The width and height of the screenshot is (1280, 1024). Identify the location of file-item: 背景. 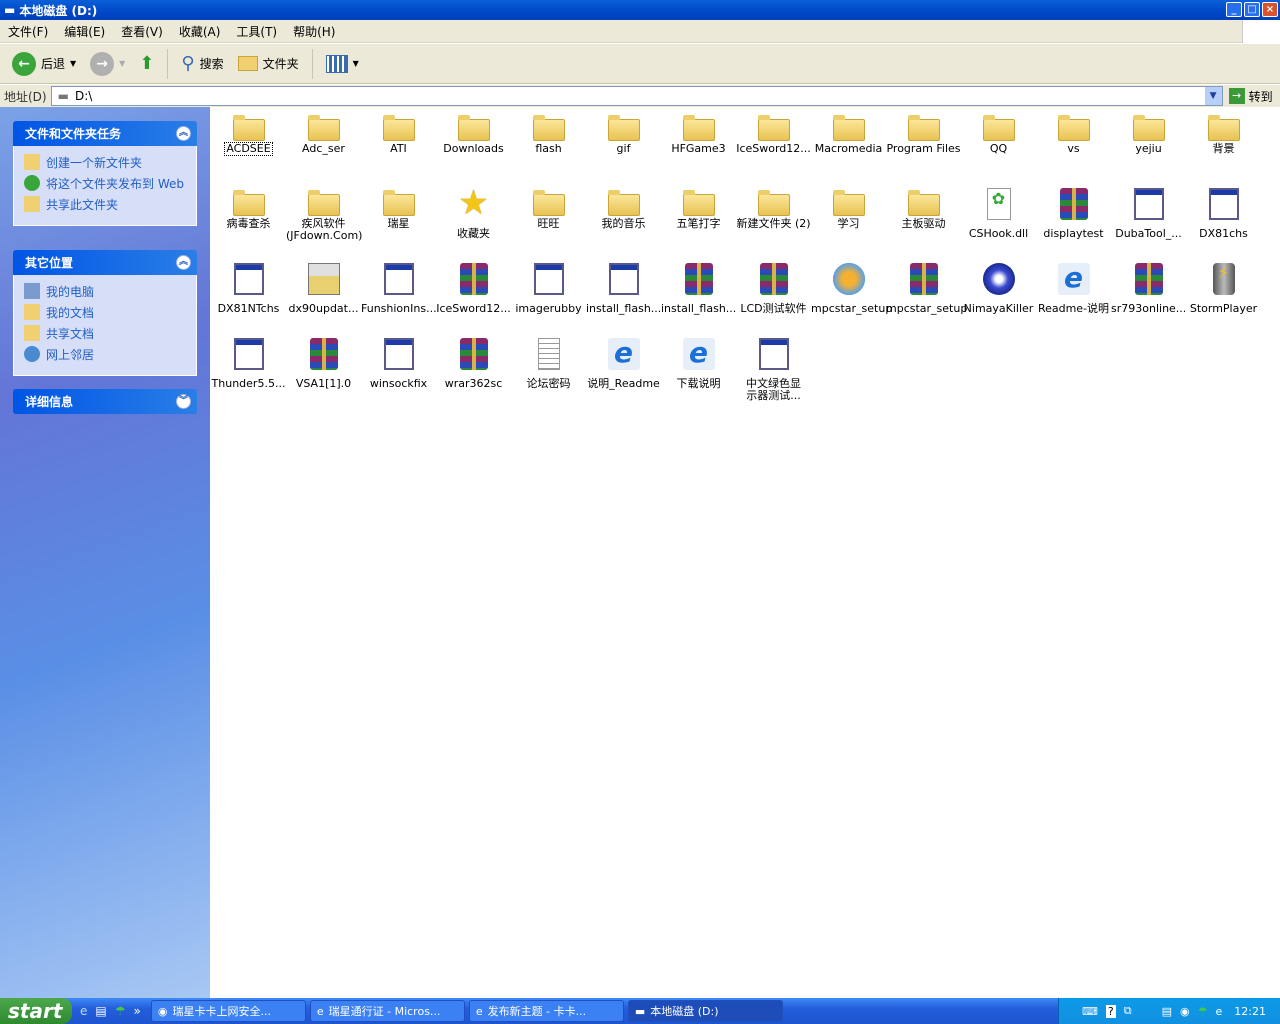
(1223, 131).